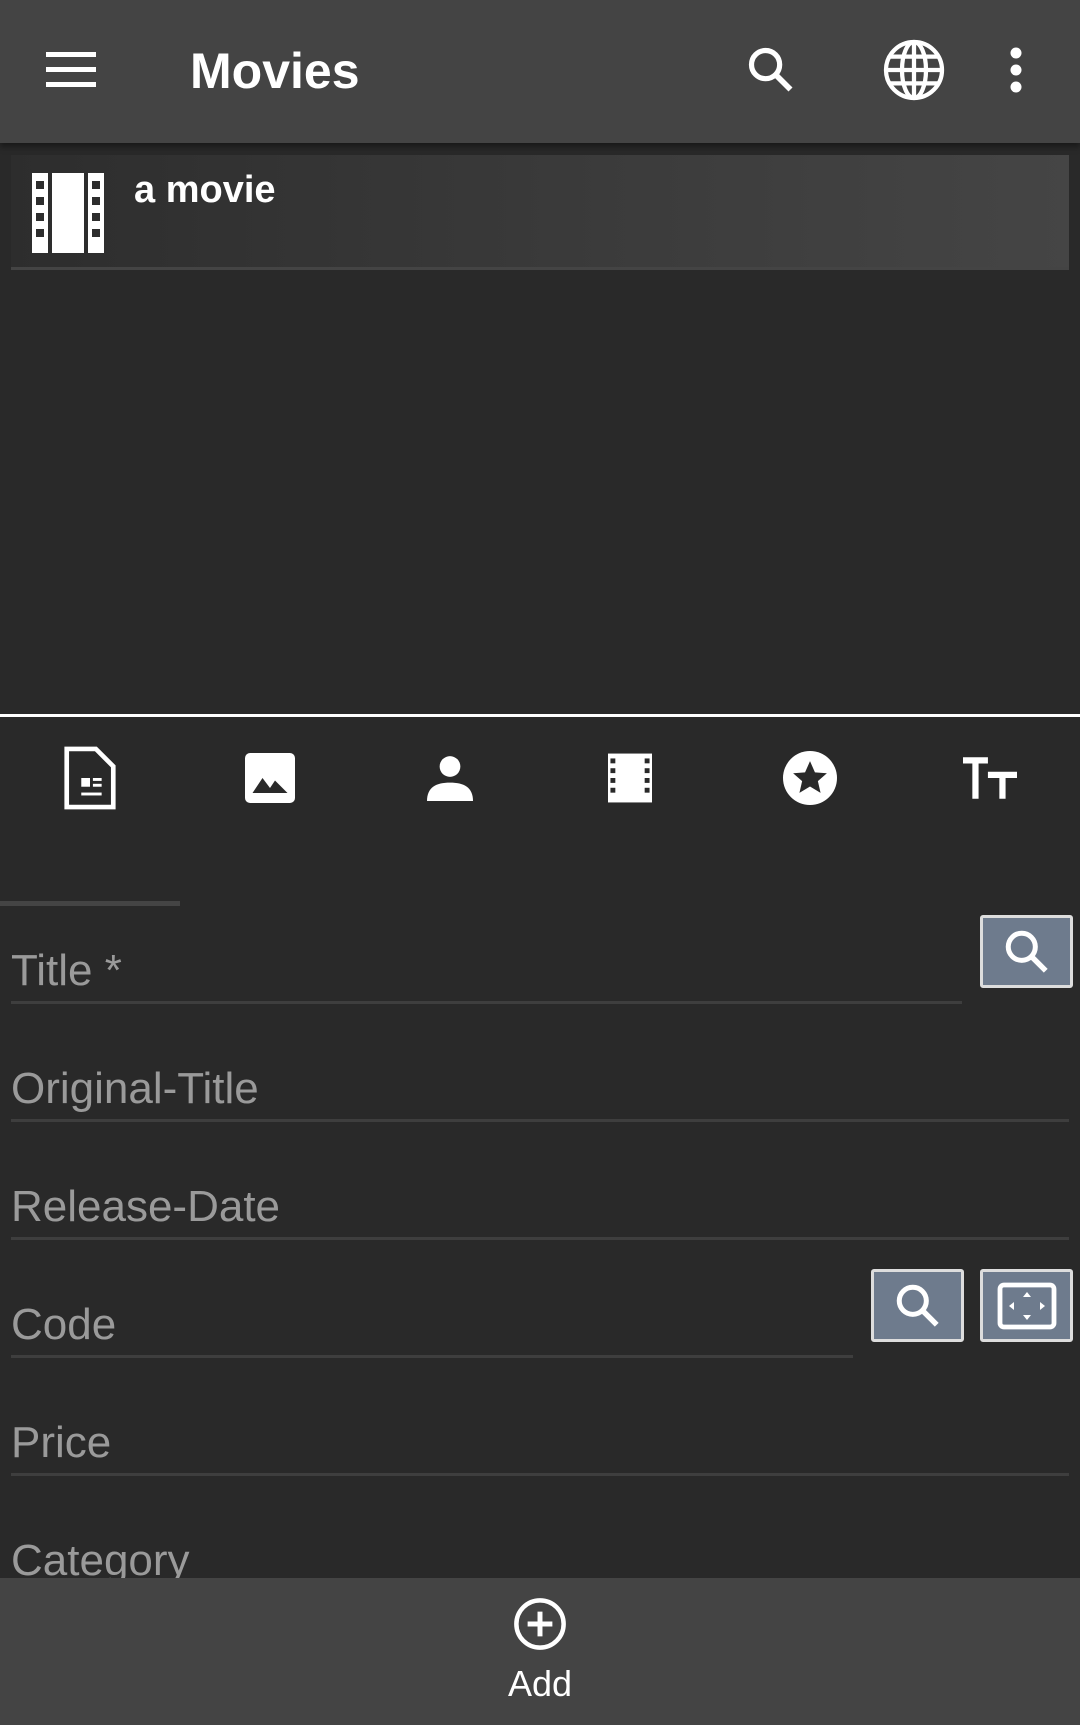 This screenshot has width=1080, height=1725. What do you see at coordinates (90, 903) in the screenshot?
I see `tab-indicator` at bounding box center [90, 903].